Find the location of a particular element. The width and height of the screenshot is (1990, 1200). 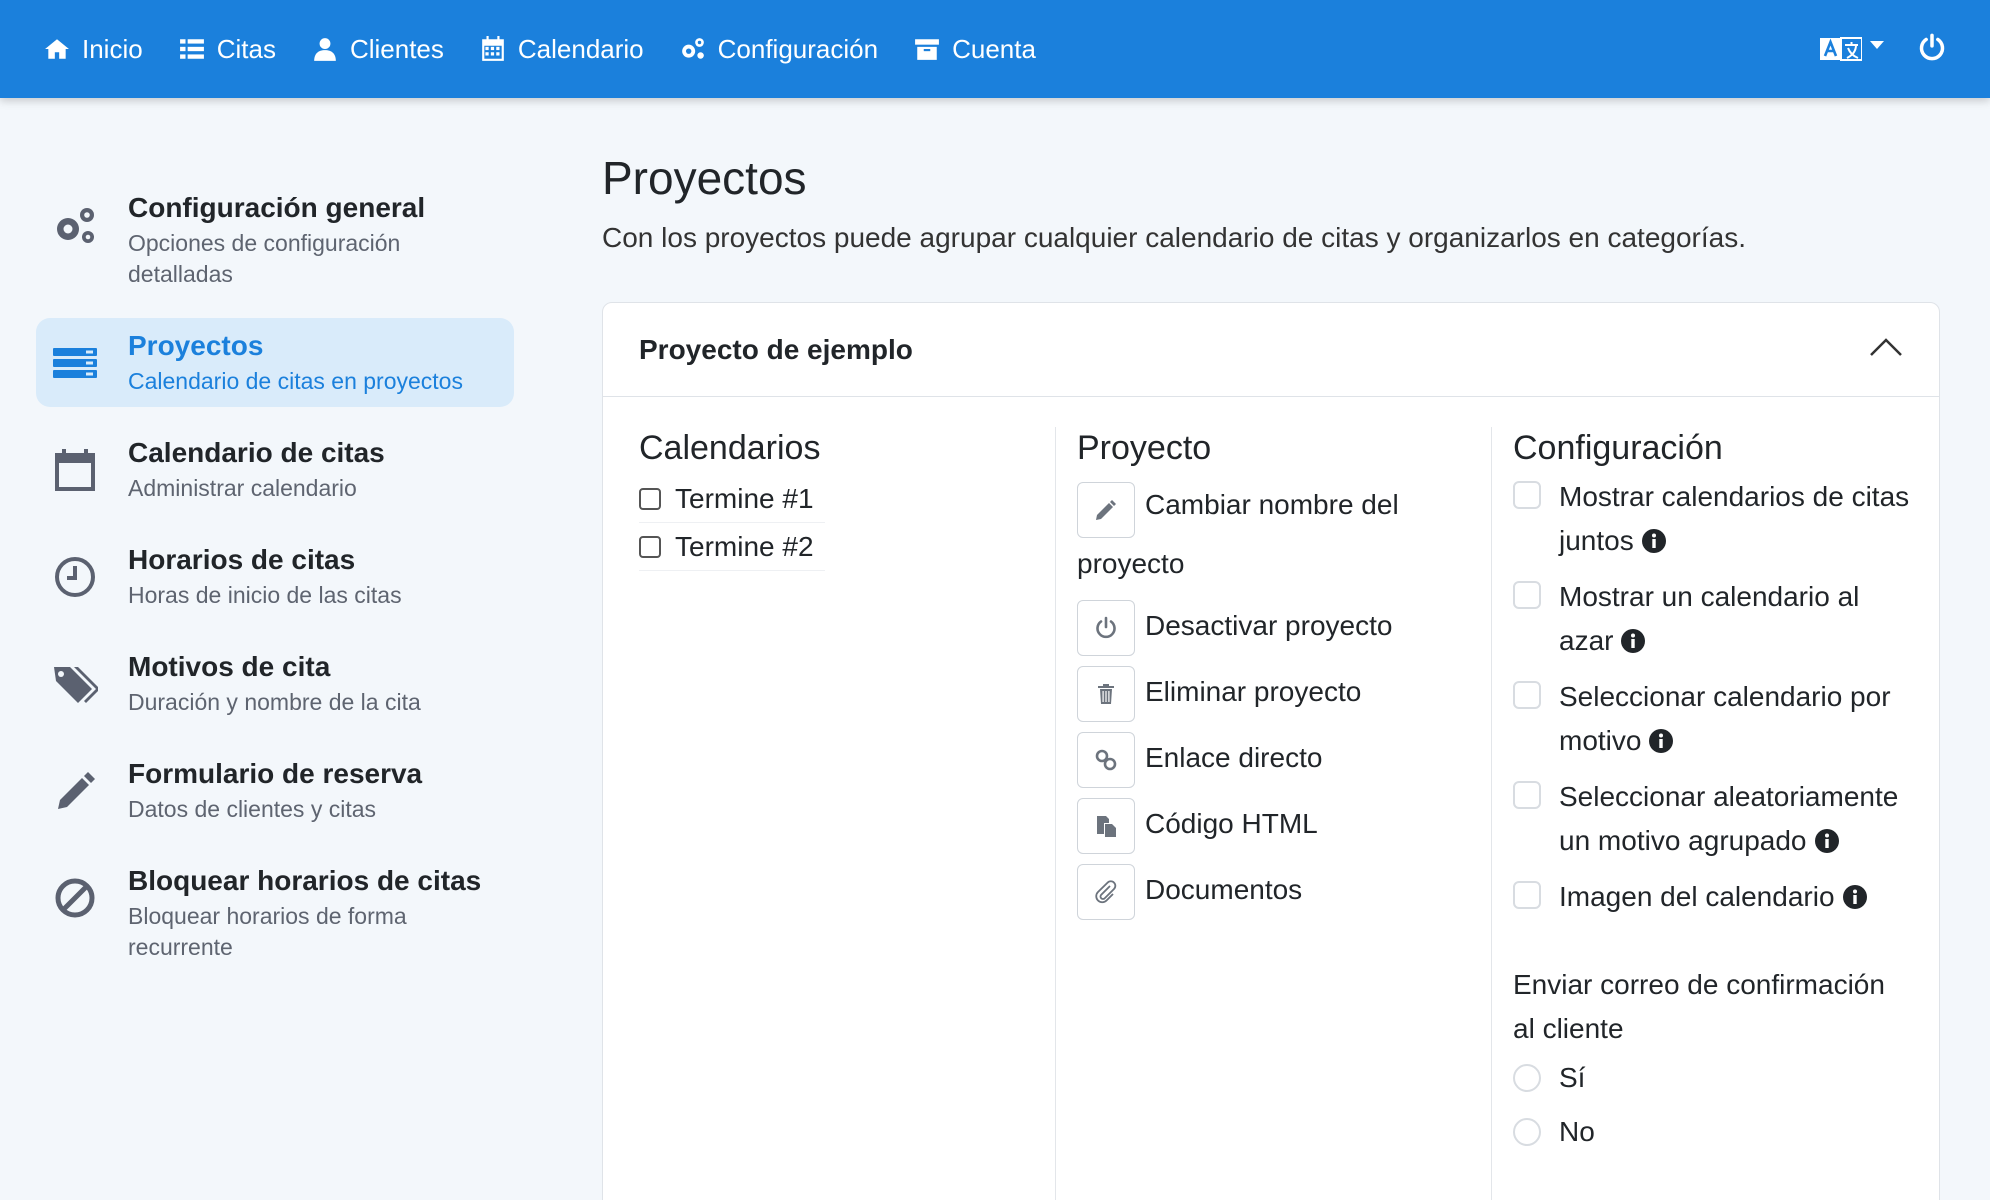

nav-citas: Citas is located at coordinates (227, 49).